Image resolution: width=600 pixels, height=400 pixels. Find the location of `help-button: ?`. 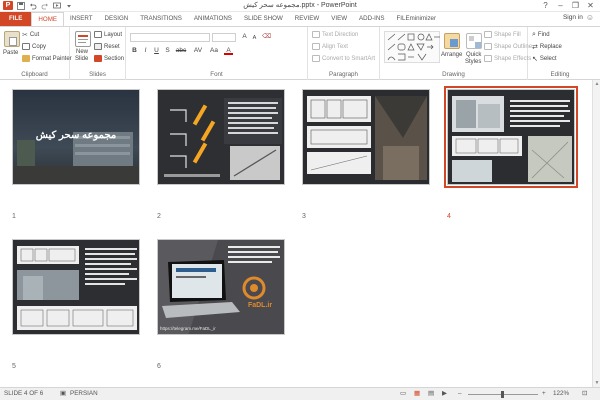

help-button: ? is located at coordinates (545, 5).